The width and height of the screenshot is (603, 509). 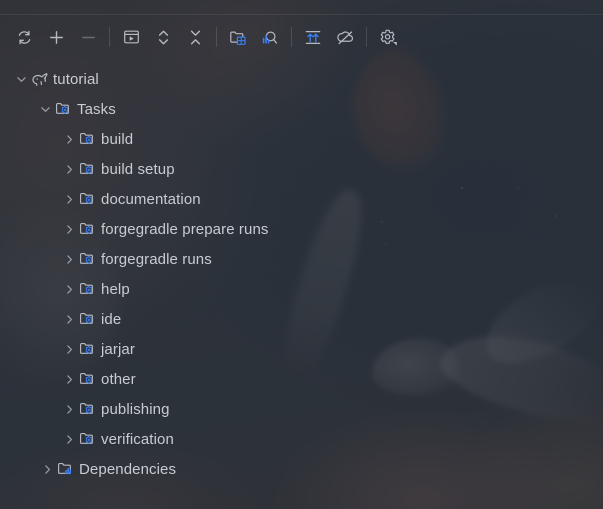 I want to click on tree-node-label: ide, so click(x=111, y=319).